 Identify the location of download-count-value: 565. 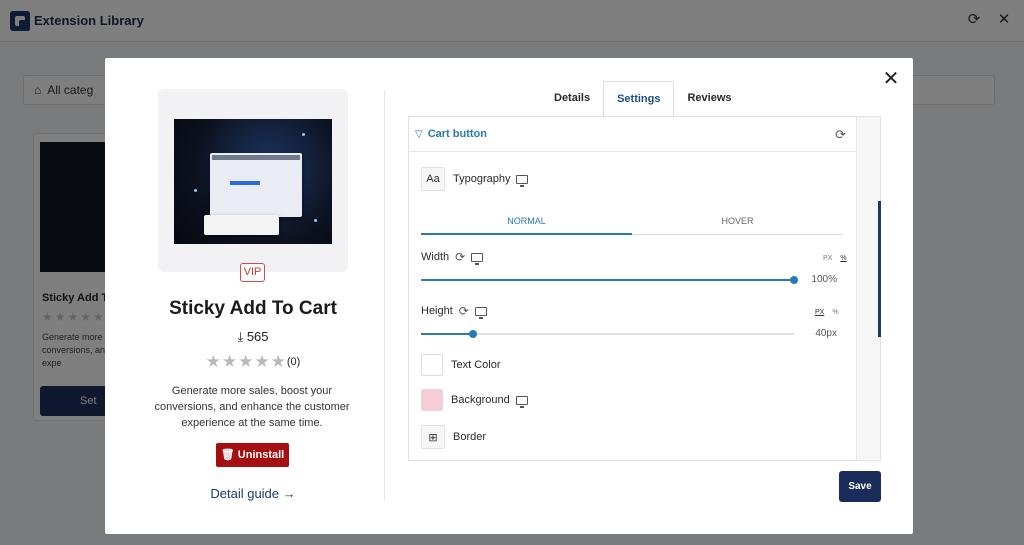
(257, 336).